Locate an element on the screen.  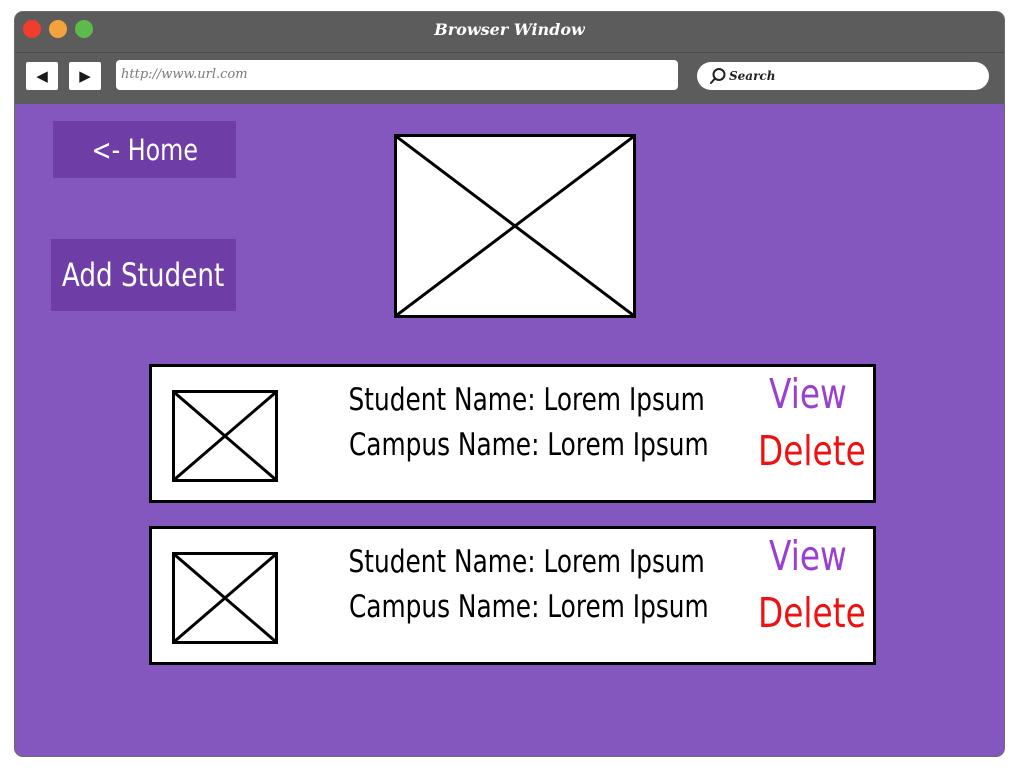
url-input: http://www.url.com is located at coordinates (397, 75).